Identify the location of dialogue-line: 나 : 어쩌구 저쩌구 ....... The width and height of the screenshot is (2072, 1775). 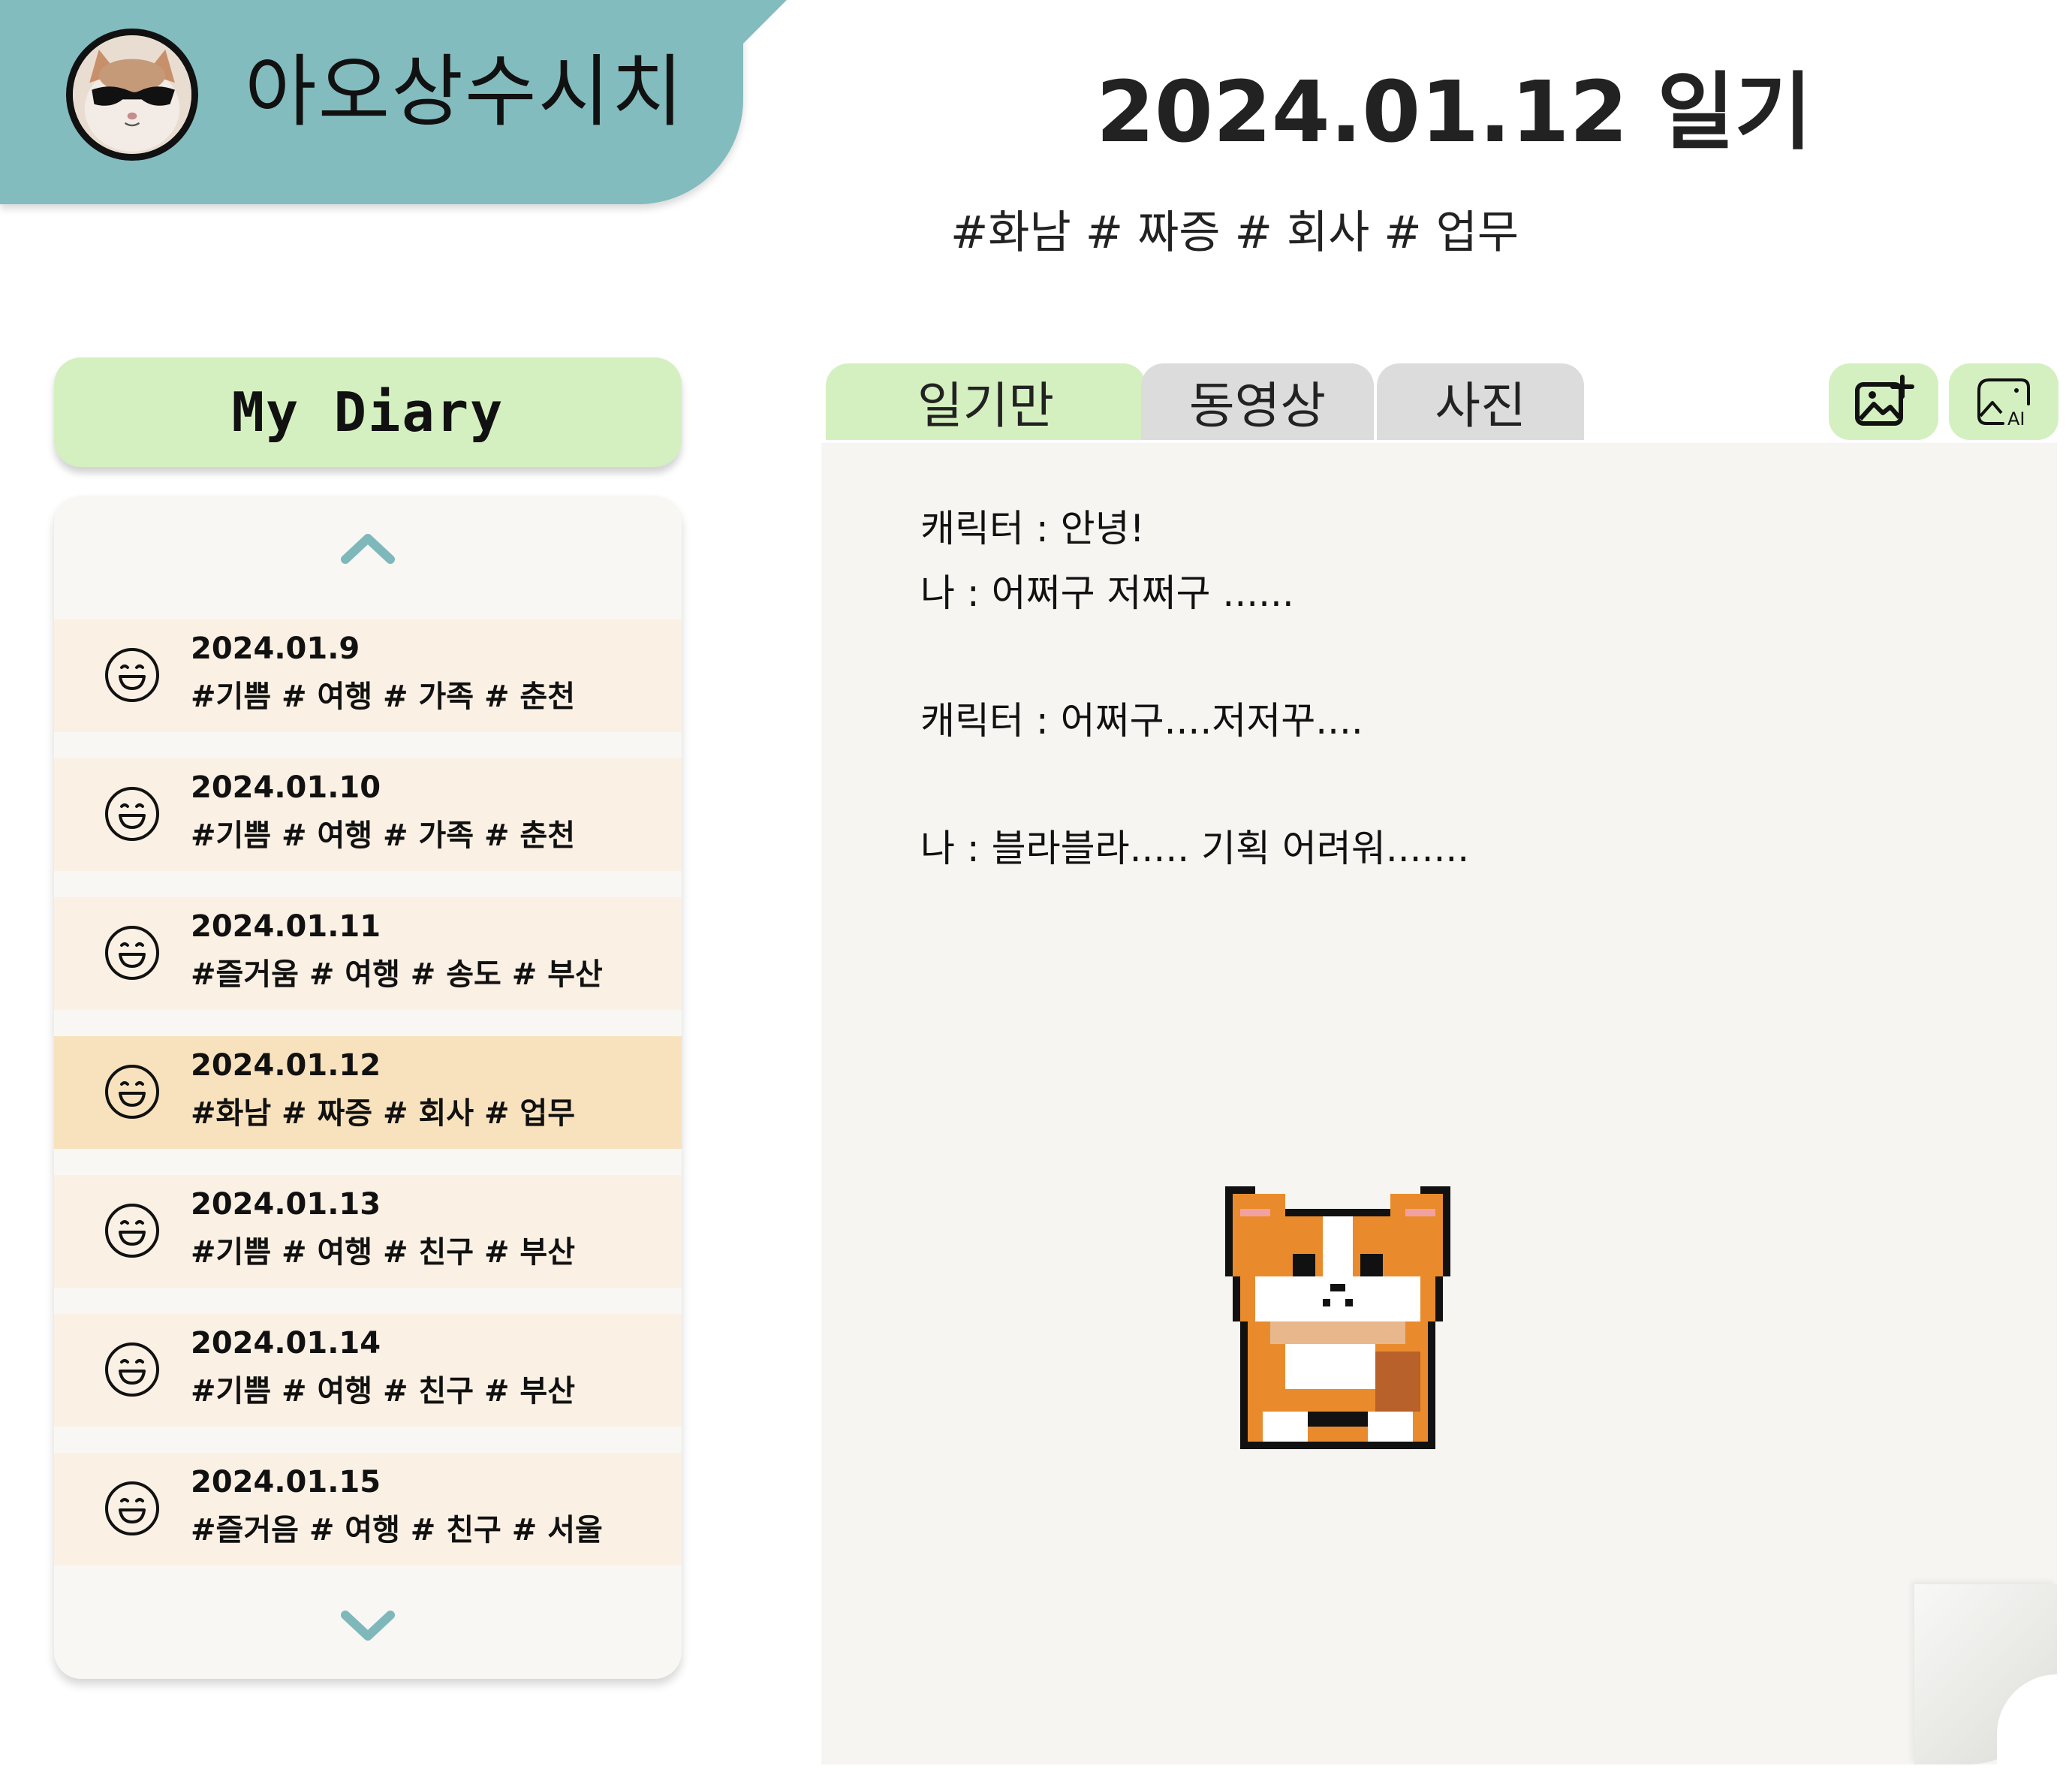
(1107, 593).